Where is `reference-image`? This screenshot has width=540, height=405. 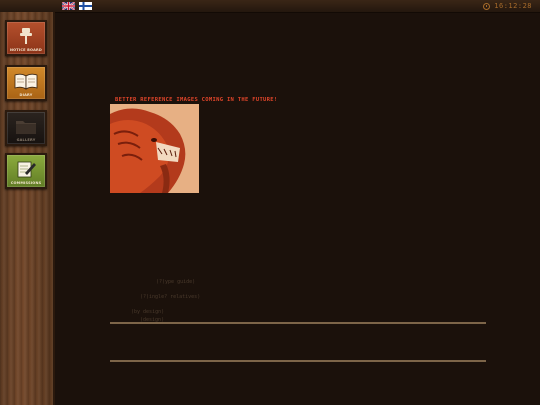 reference-image is located at coordinates (154, 148).